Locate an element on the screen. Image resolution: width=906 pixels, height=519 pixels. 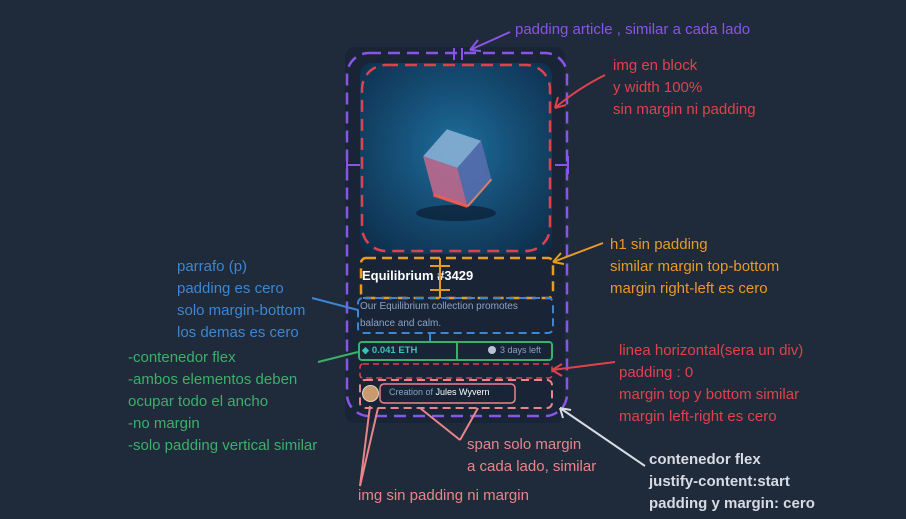
image-box is located at coordinates (456, 158).